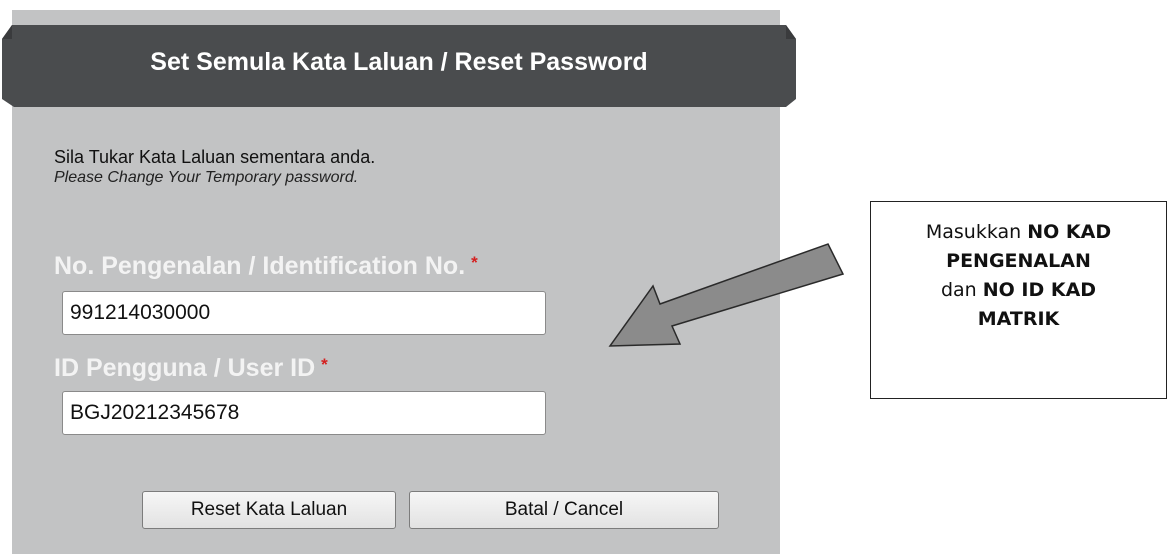 This screenshot has width=1171, height=554. I want to click on dialog-header: Set Semula Kata Laluan / Reset Password, so click(399, 66).